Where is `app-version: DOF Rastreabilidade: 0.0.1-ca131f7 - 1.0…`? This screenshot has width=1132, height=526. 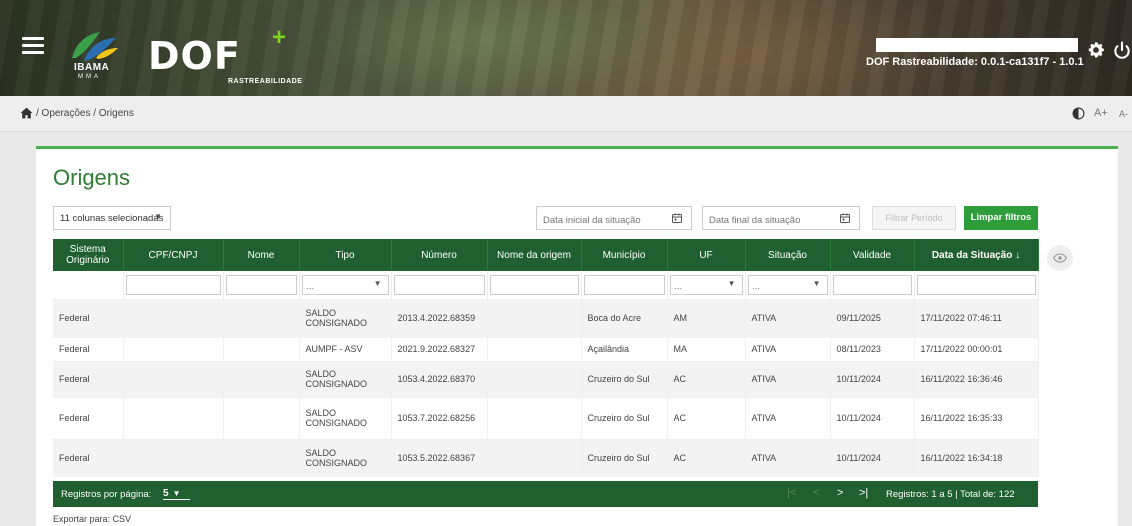
app-version: DOF Rastreabilidade: 0.0.1-ca131f7 - 1.0… is located at coordinates (975, 62).